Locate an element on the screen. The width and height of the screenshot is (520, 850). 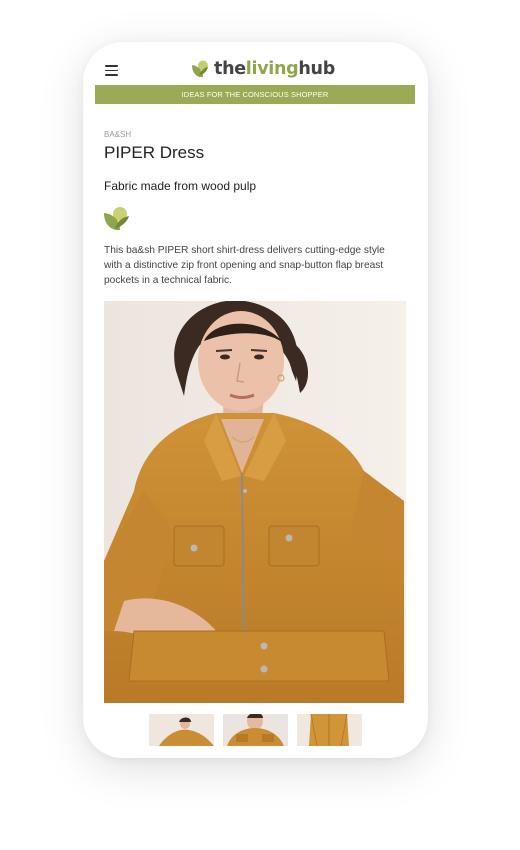
tagline-banner: IDEAS FOR THE CONSCIOUS SHOPPER is located at coordinates (255, 94).